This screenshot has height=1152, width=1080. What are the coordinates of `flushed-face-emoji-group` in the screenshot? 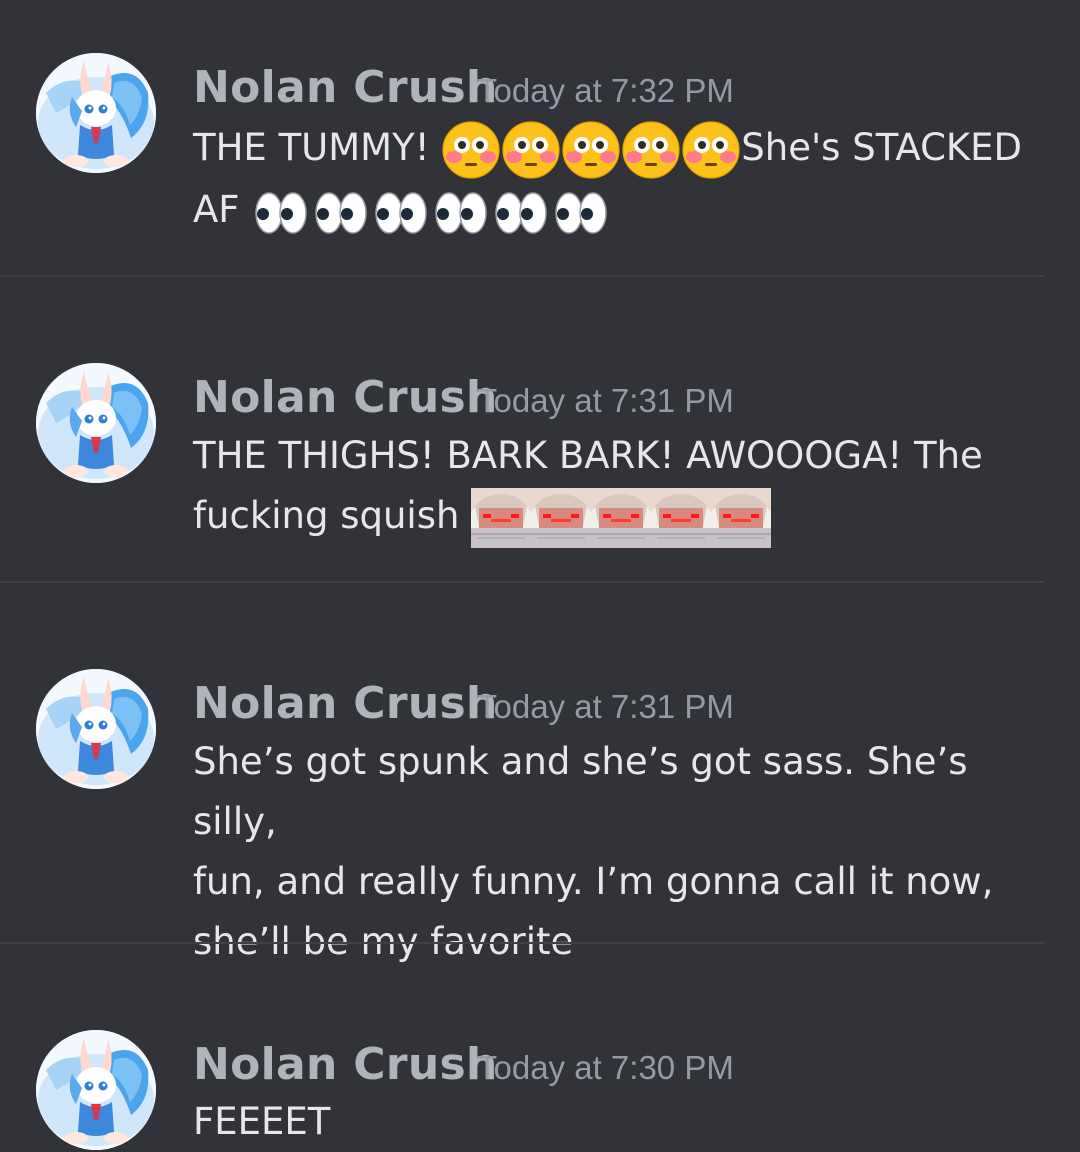 It's located at (591, 150).